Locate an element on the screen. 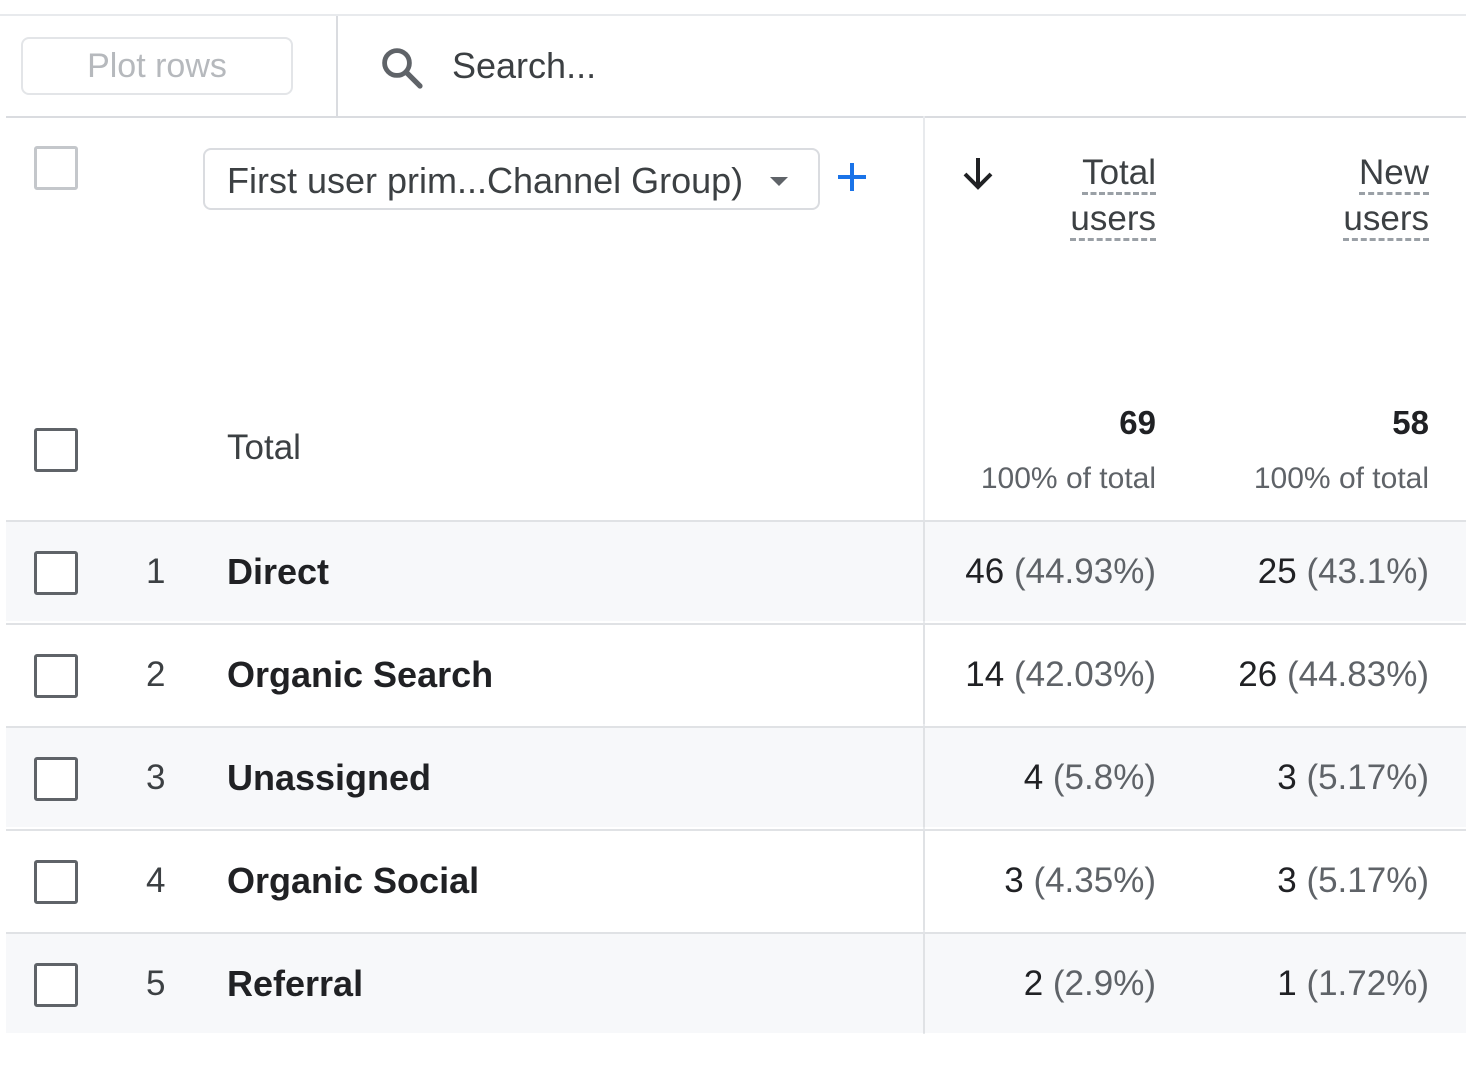  new-users-value: 1 is located at coordinates (1287, 983).